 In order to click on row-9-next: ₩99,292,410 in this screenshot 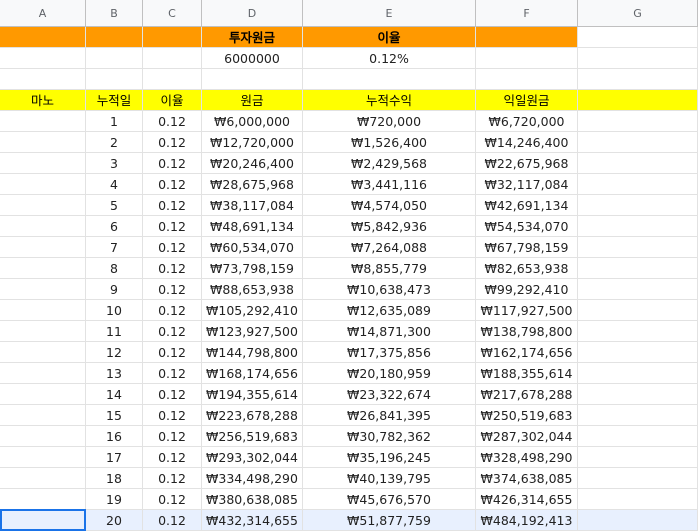, I will do `click(527, 289)`.